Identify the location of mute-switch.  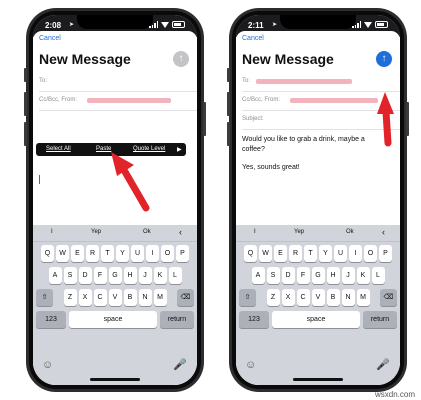
(25, 75).